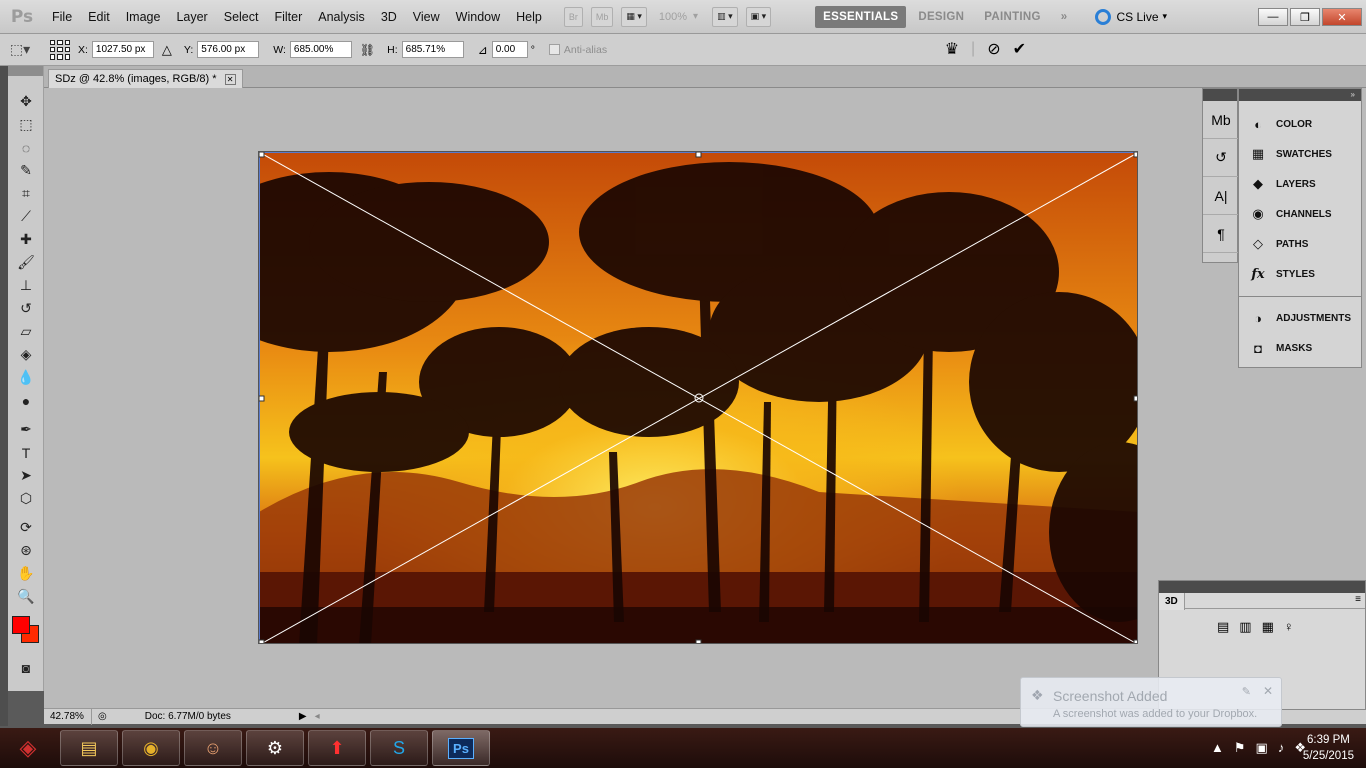 Image resolution: width=1366 pixels, height=768 pixels. Describe the element at coordinates (275, 748) in the screenshot. I see `taskbar-steam-icon: ⚙` at that location.